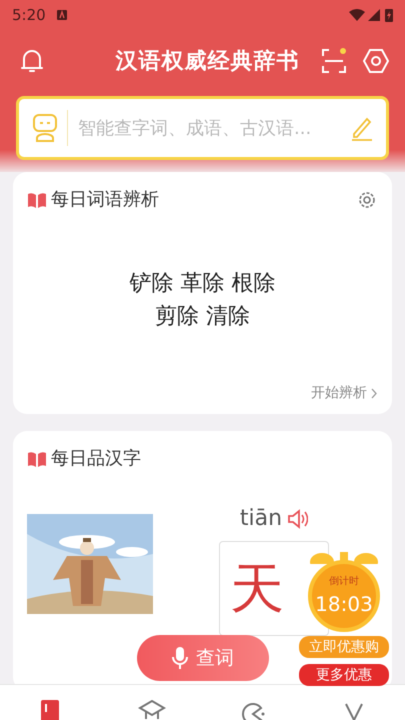 Image resolution: width=405 pixels, height=720 pixels. What do you see at coordinates (32, 61) in the screenshot?
I see `bell-icon` at bounding box center [32, 61].